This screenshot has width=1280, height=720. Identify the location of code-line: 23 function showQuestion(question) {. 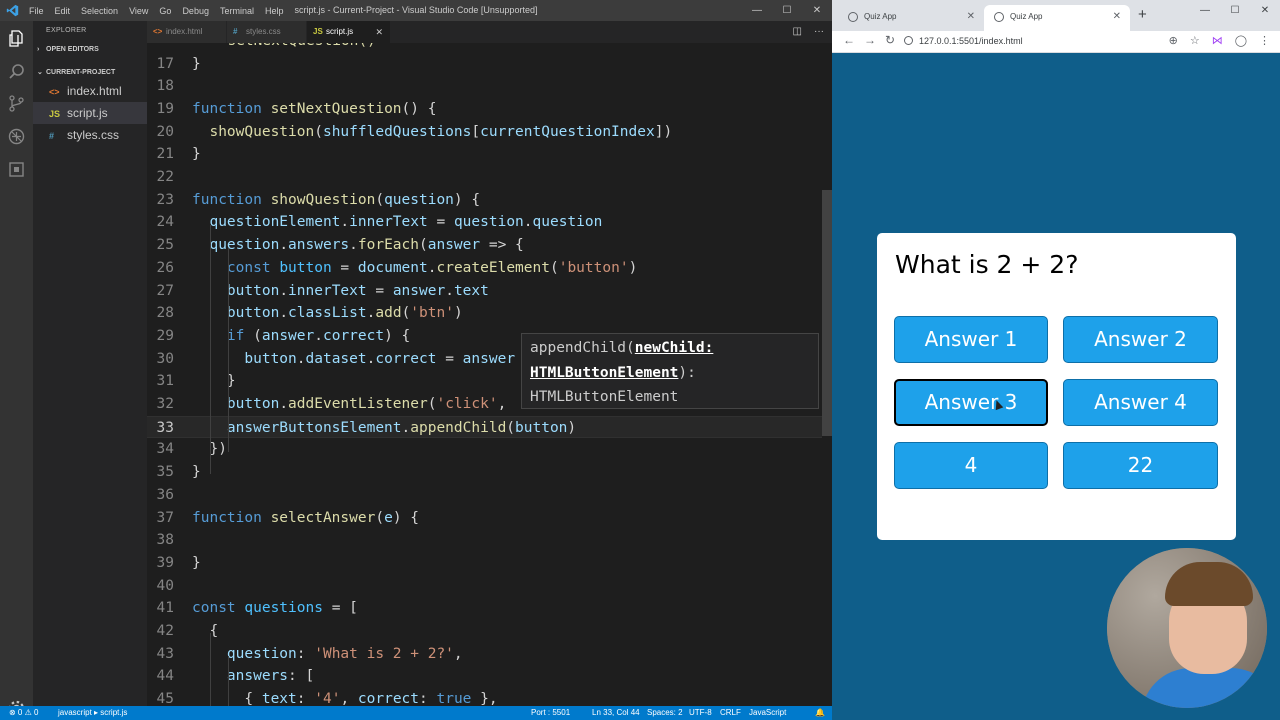
(484, 200).